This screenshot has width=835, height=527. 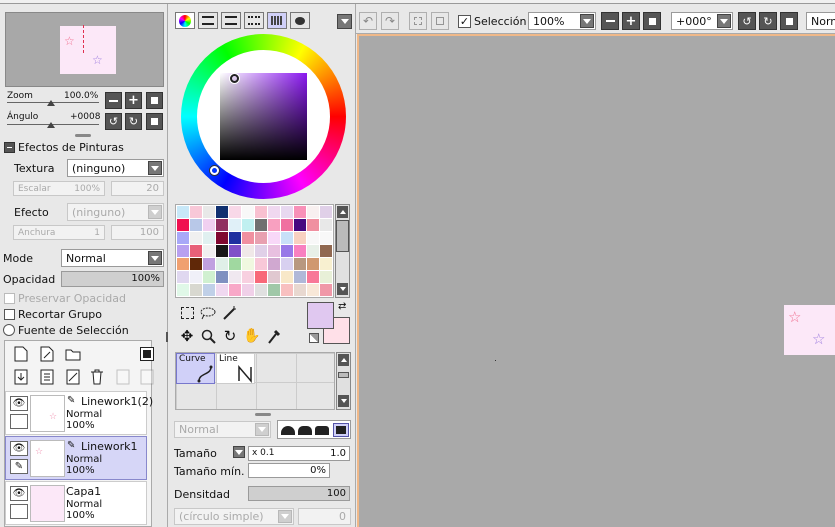 What do you see at coordinates (314, 338) in the screenshot?
I see `transparent-color-icon` at bounding box center [314, 338].